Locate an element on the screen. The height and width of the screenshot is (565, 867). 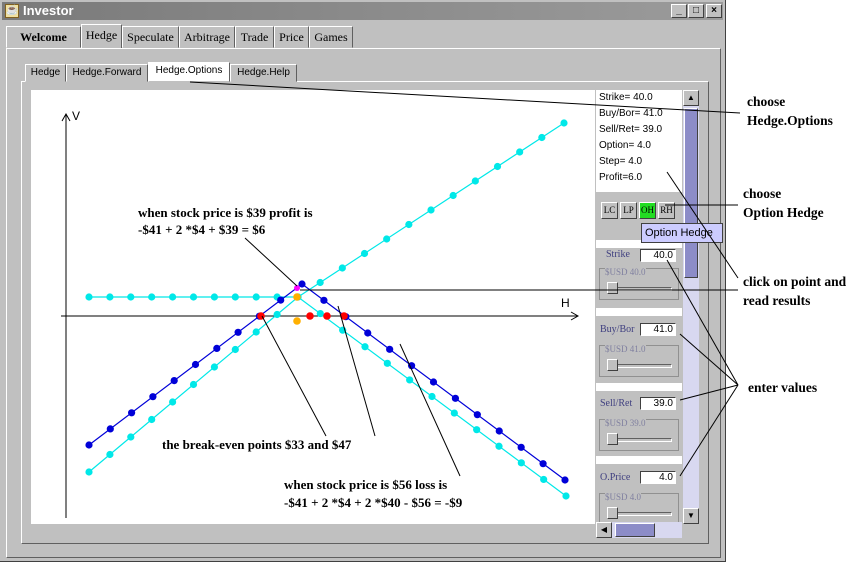
arrow-breakeven-left is located at coordinates (294, 376).